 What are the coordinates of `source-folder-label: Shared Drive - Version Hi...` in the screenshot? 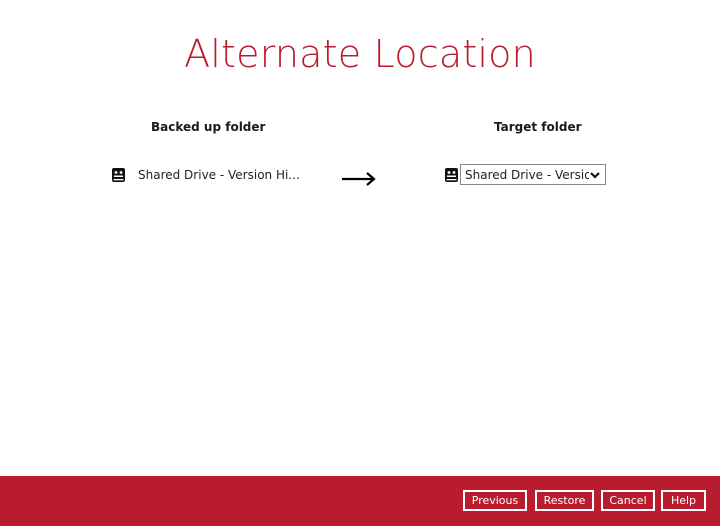 It's located at (219, 175).